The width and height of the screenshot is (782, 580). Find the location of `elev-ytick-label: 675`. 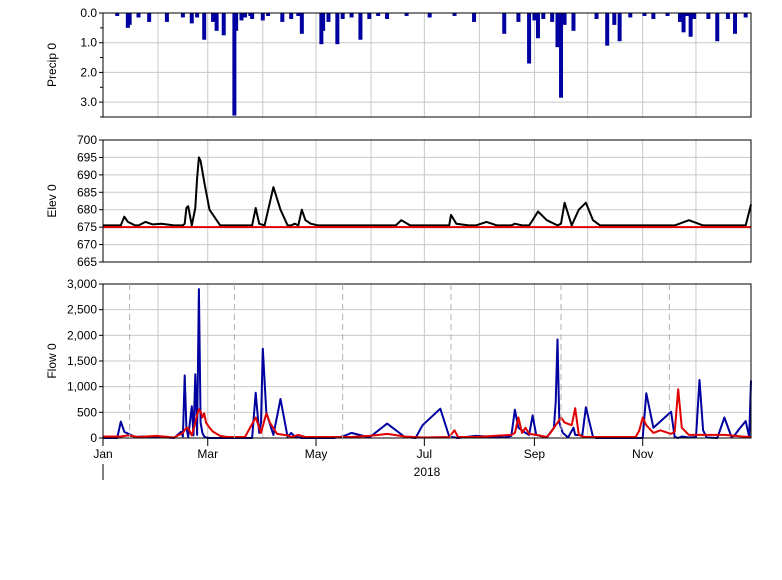

elev-ytick-label: 675 is located at coordinates (87, 227).